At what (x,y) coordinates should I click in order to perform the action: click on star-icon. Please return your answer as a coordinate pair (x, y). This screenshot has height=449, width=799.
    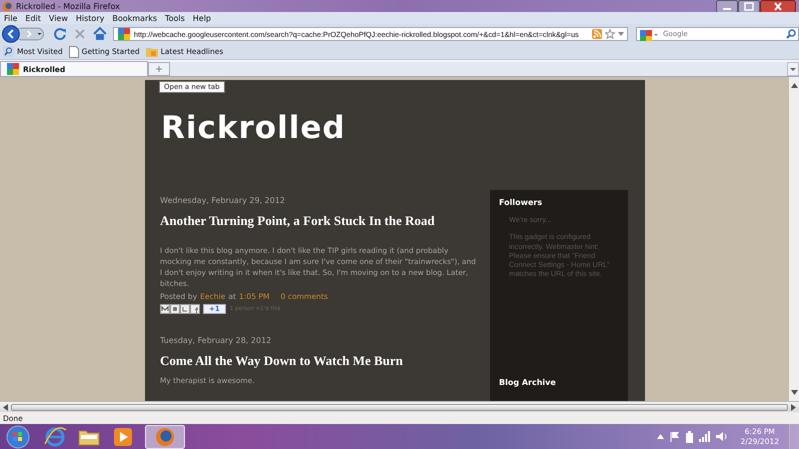
    Looking at the image, I should click on (610, 34).